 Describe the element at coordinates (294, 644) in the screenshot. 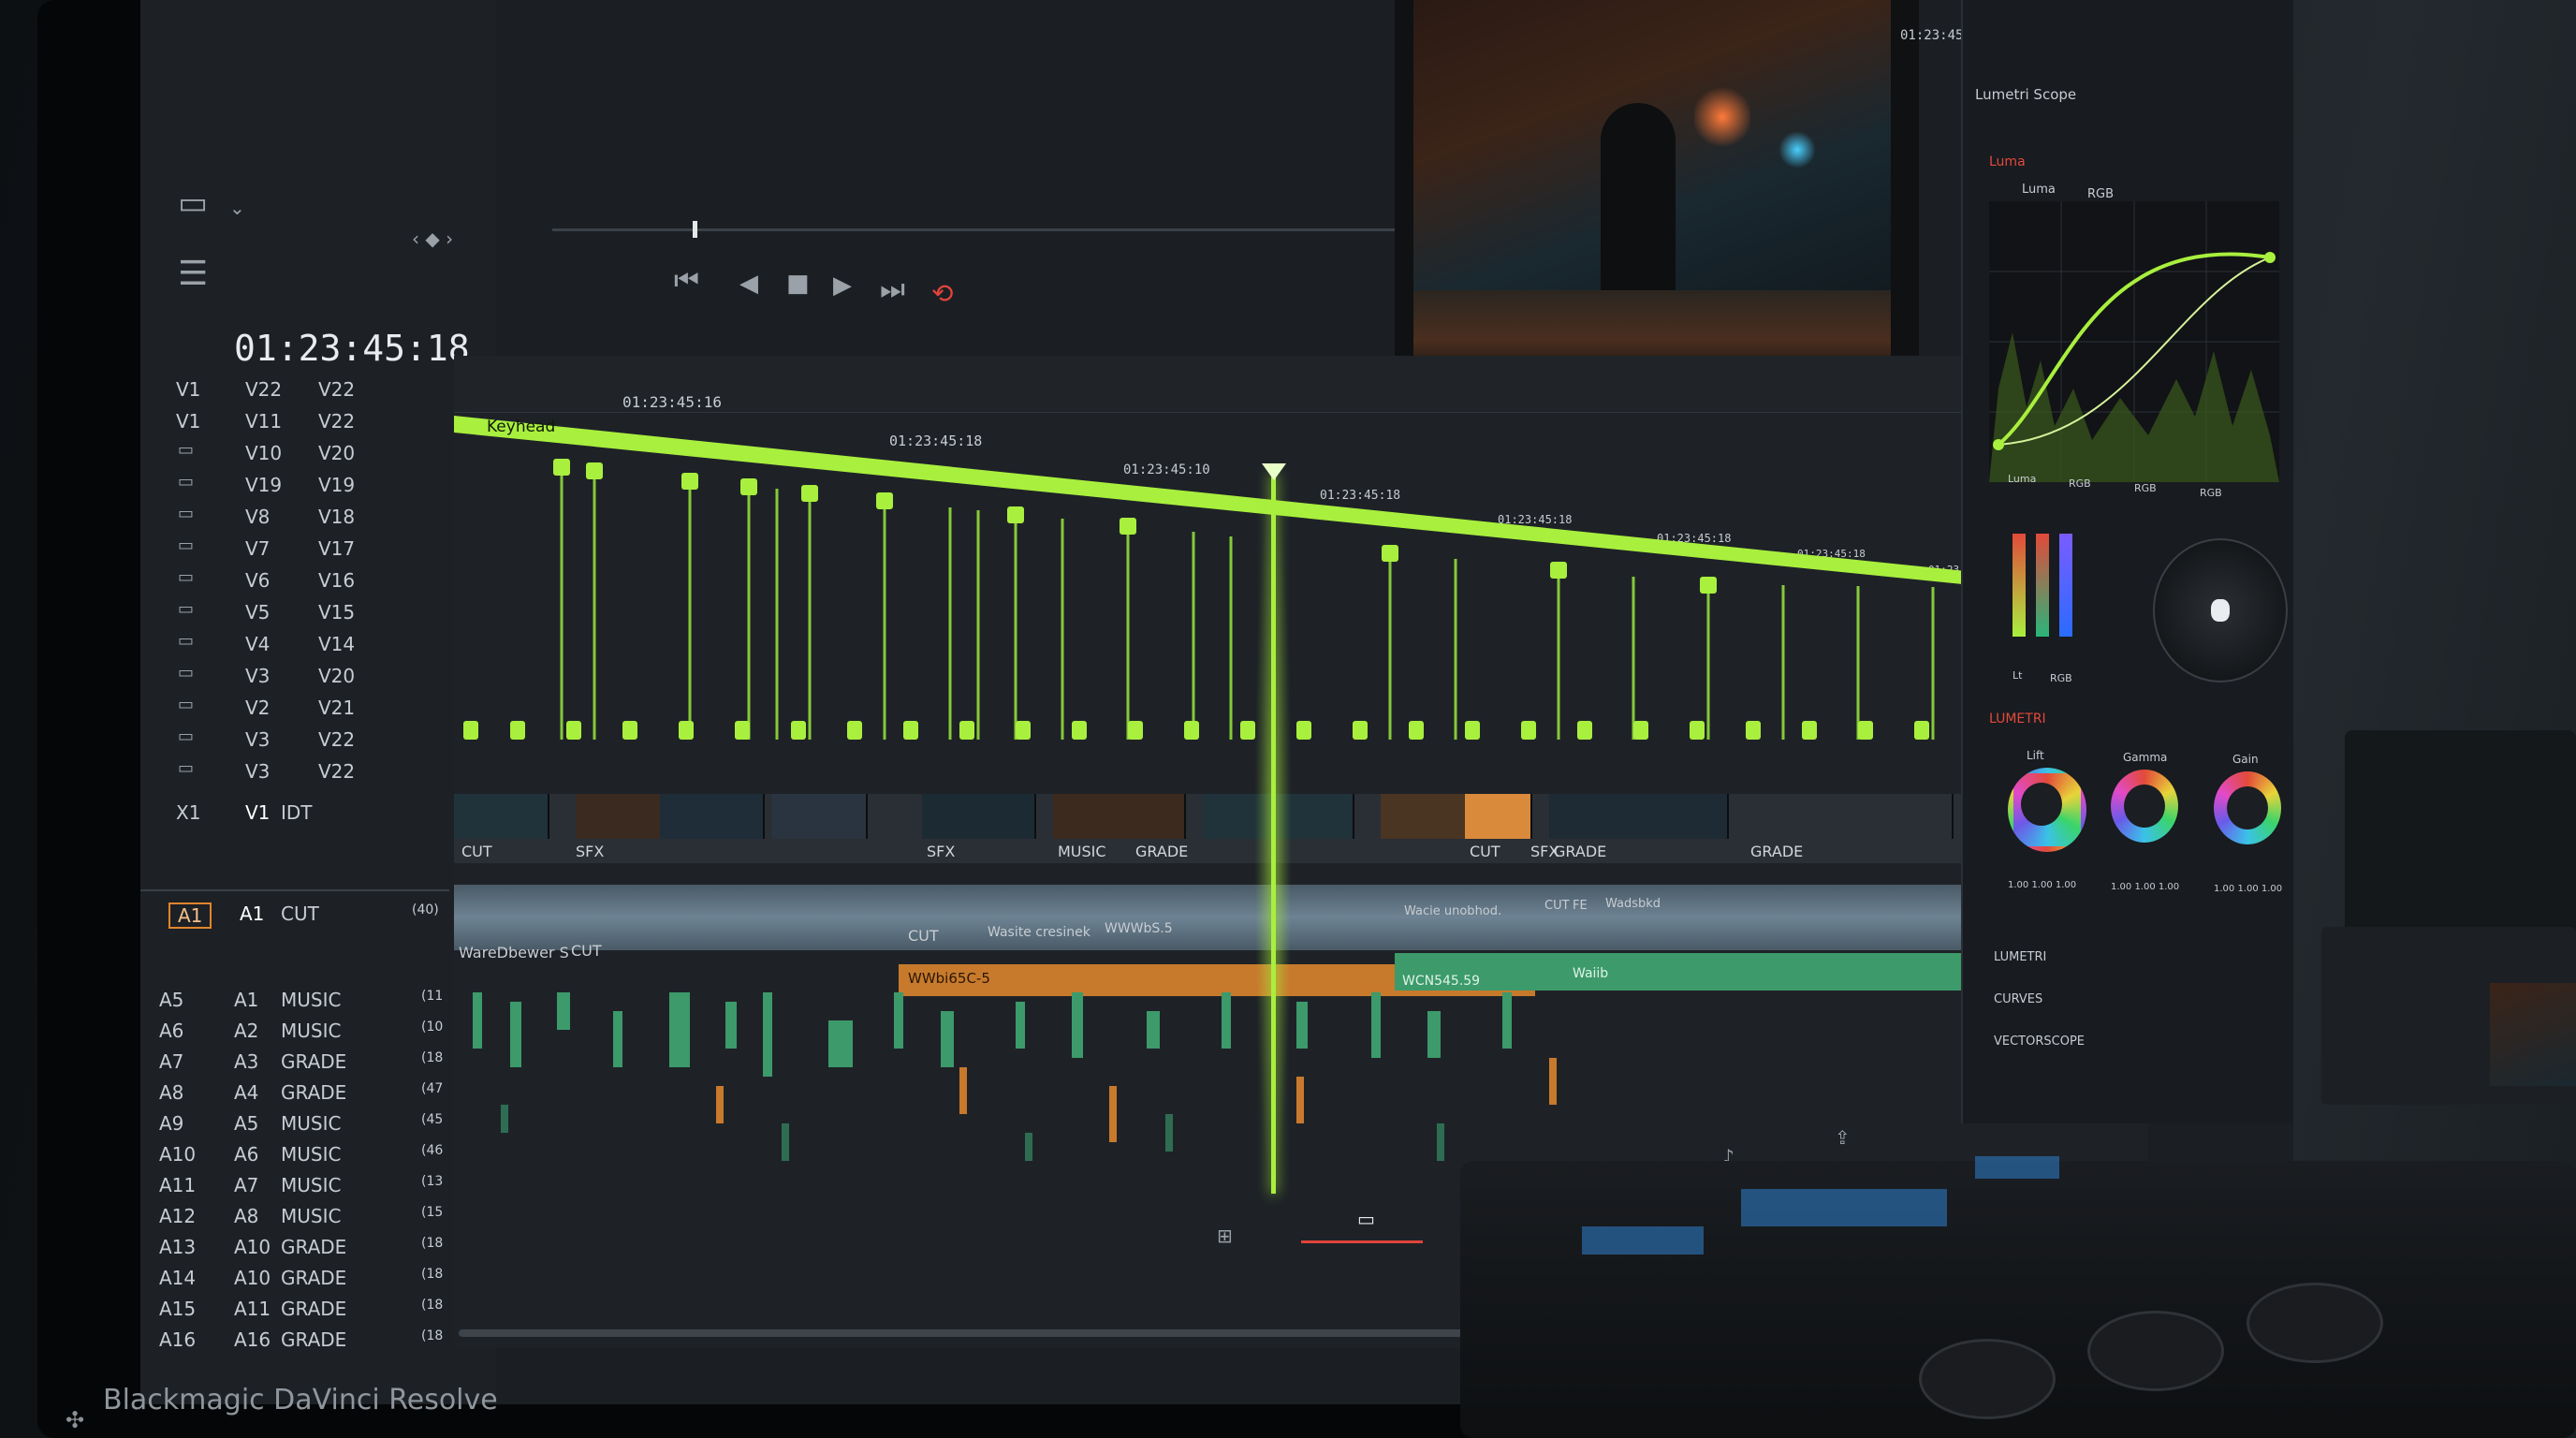

I see `track-header: ▭ V4 V14` at that location.